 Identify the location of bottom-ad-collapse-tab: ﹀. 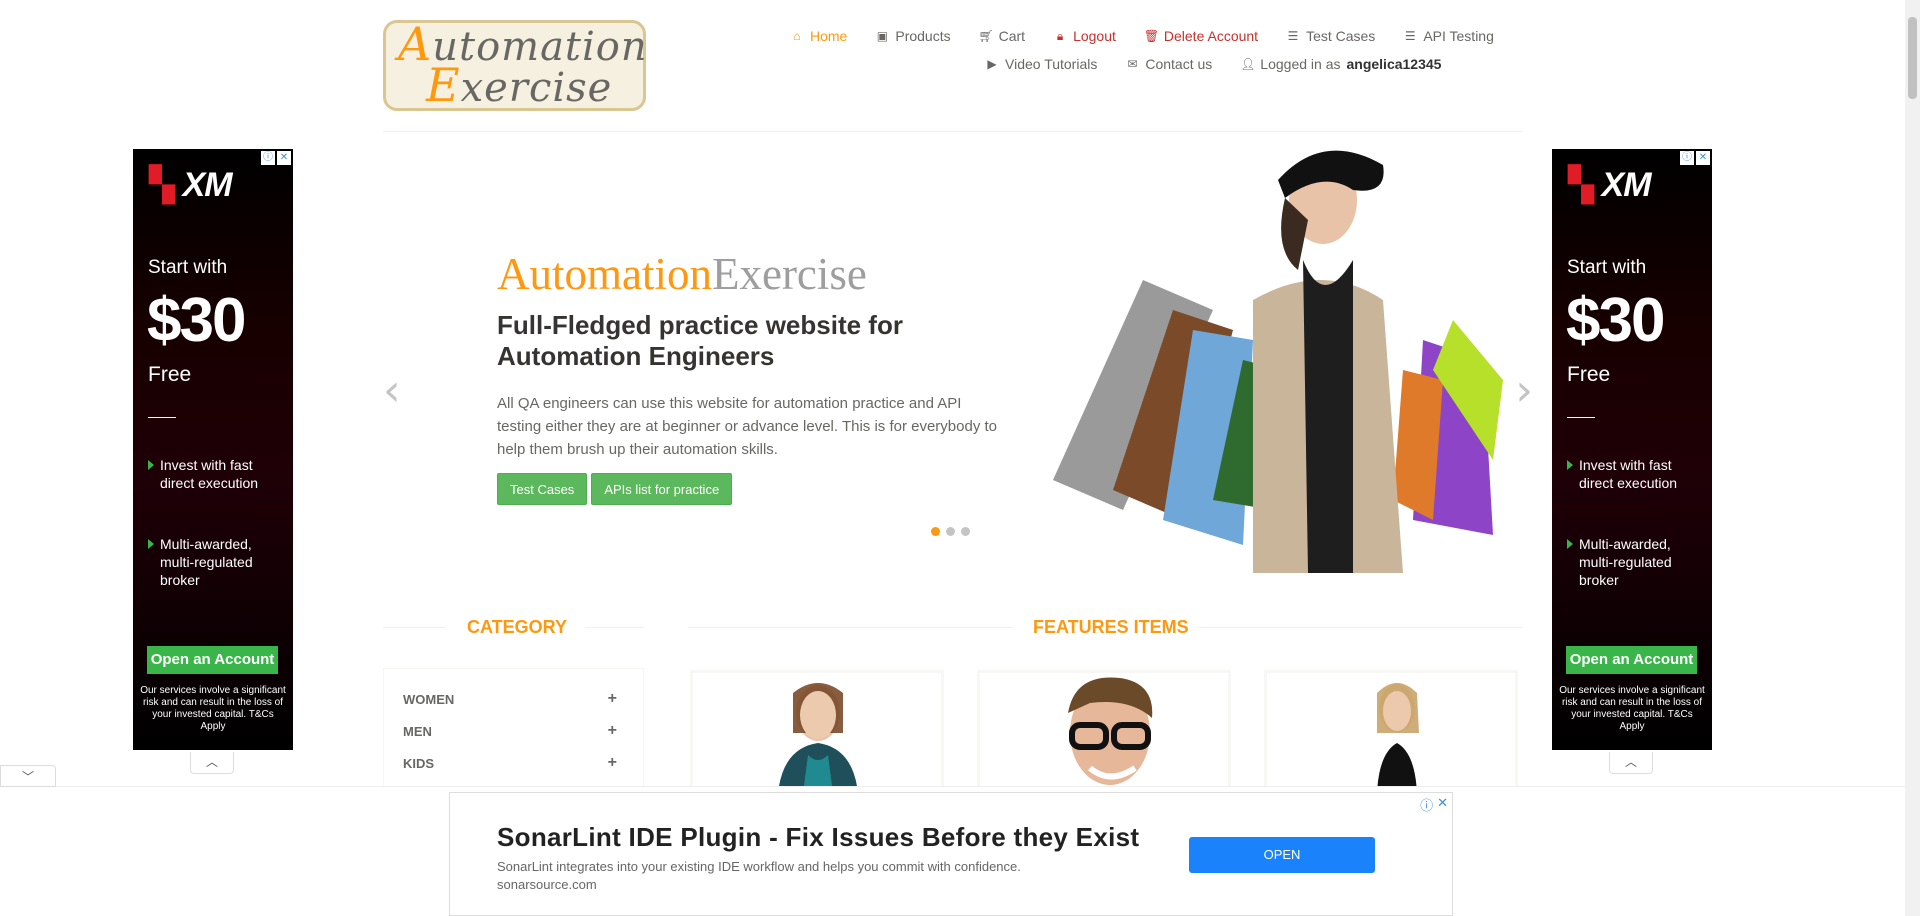
(28, 776).